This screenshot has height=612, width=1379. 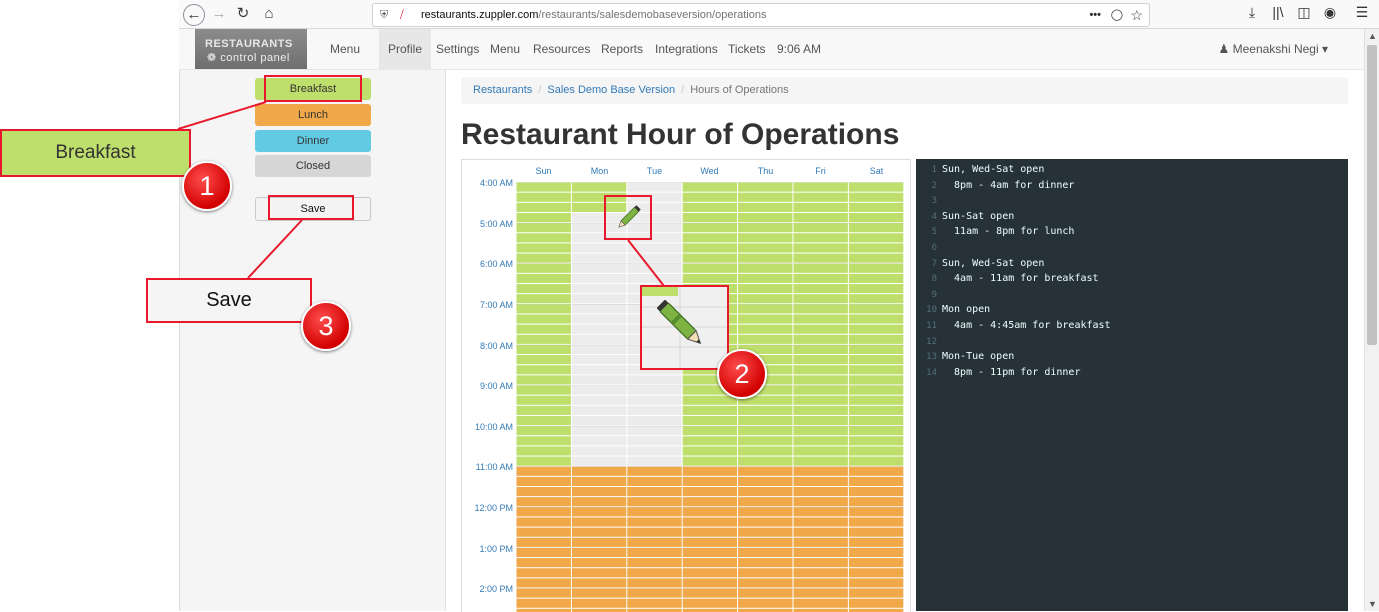 I want to click on download-icon: ⤓, so click(x=1252, y=12).